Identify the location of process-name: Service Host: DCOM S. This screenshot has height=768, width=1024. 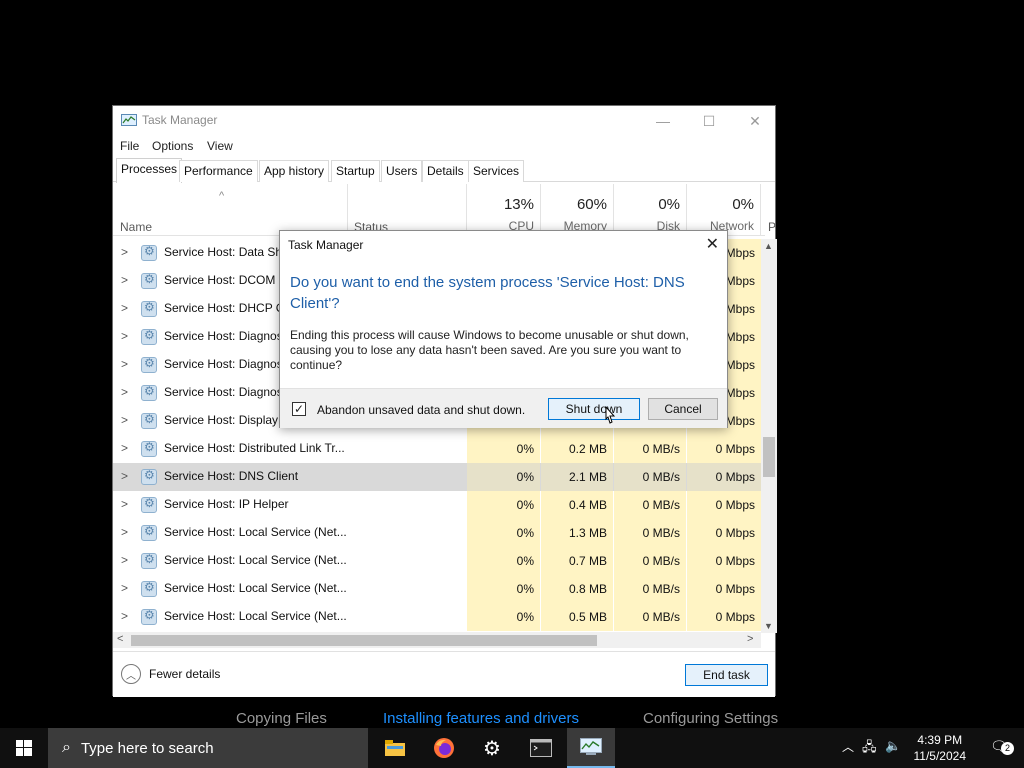
(225, 280).